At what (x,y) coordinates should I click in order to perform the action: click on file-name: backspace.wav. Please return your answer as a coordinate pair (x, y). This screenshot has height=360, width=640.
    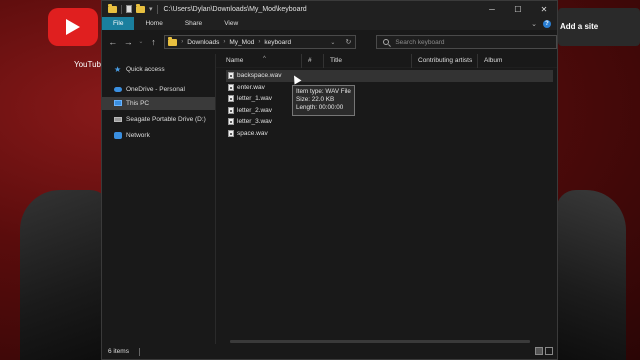
    Looking at the image, I should click on (259, 76).